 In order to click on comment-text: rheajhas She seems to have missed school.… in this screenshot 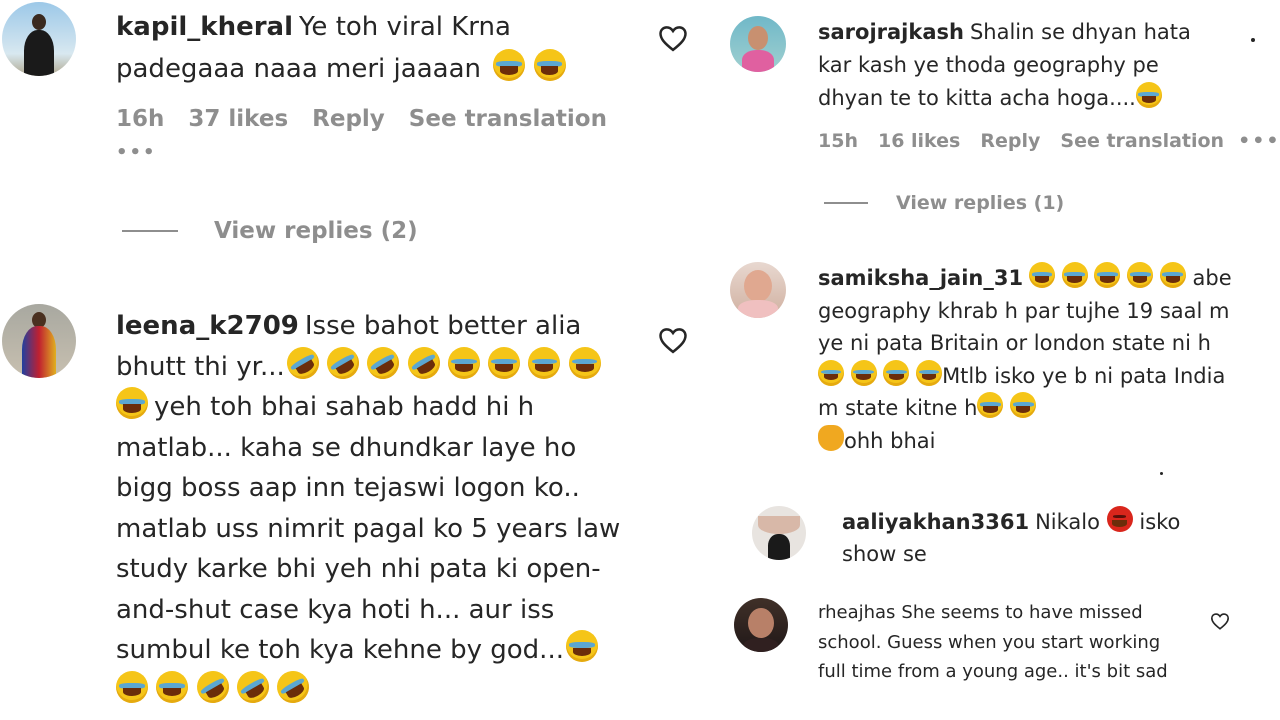, I will do `click(1003, 642)`.